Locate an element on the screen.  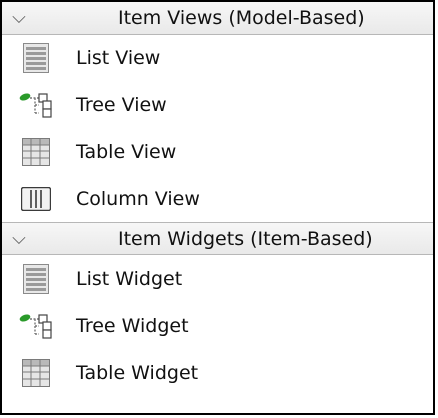
table-widget-icon is located at coordinates (36, 373).